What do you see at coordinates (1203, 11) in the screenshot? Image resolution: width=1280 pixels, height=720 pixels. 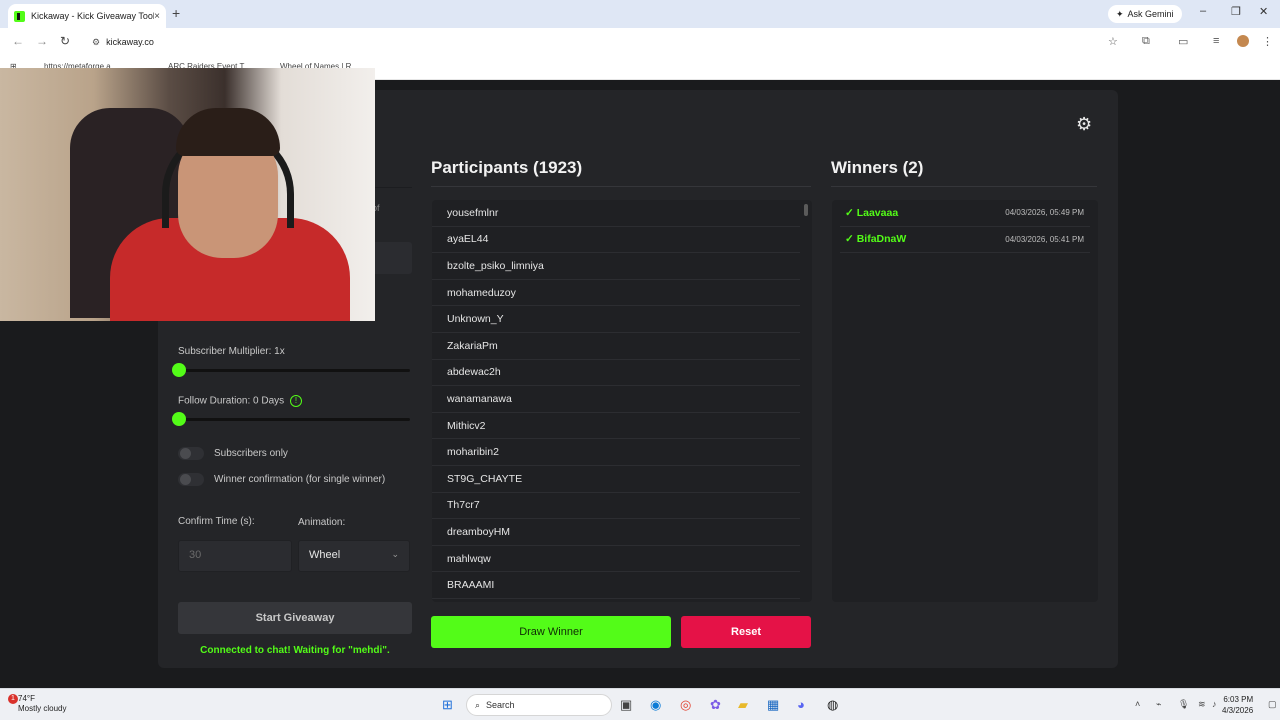 I see `minimize-icon: –` at bounding box center [1203, 11].